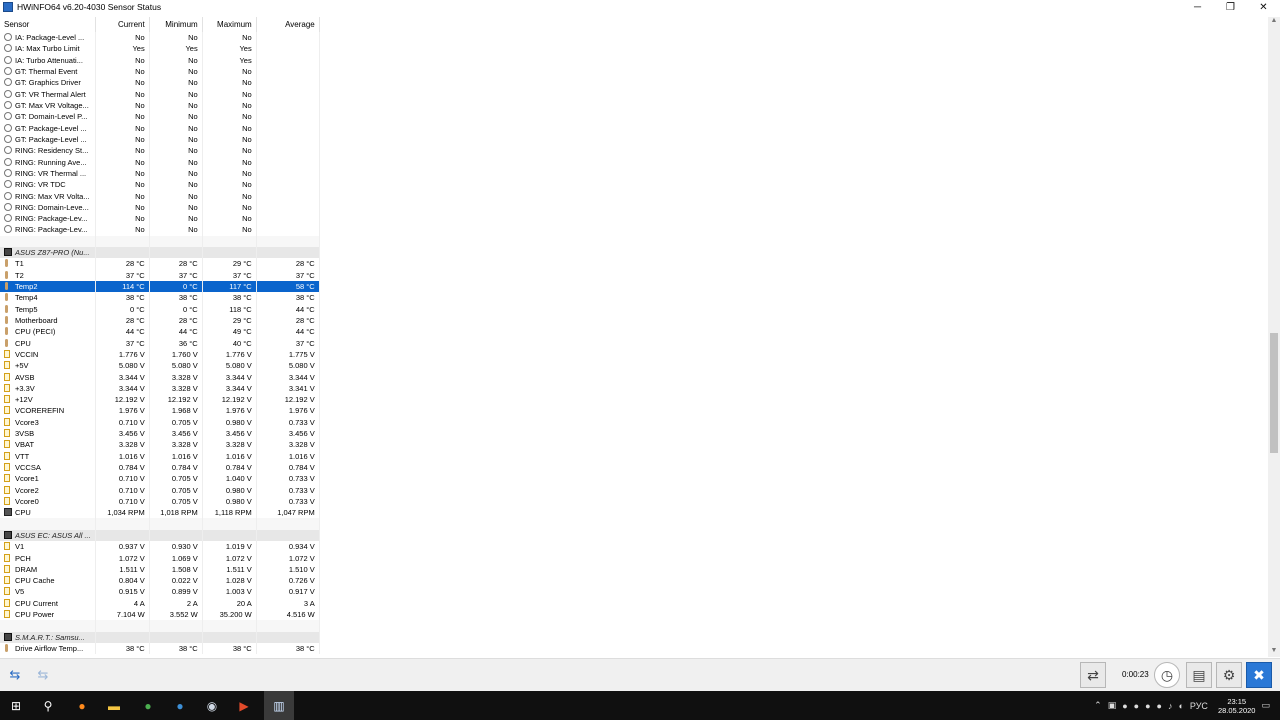 The width and height of the screenshot is (1280, 720). What do you see at coordinates (176, 173) in the screenshot?
I see `minimum-value: No` at bounding box center [176, 173].